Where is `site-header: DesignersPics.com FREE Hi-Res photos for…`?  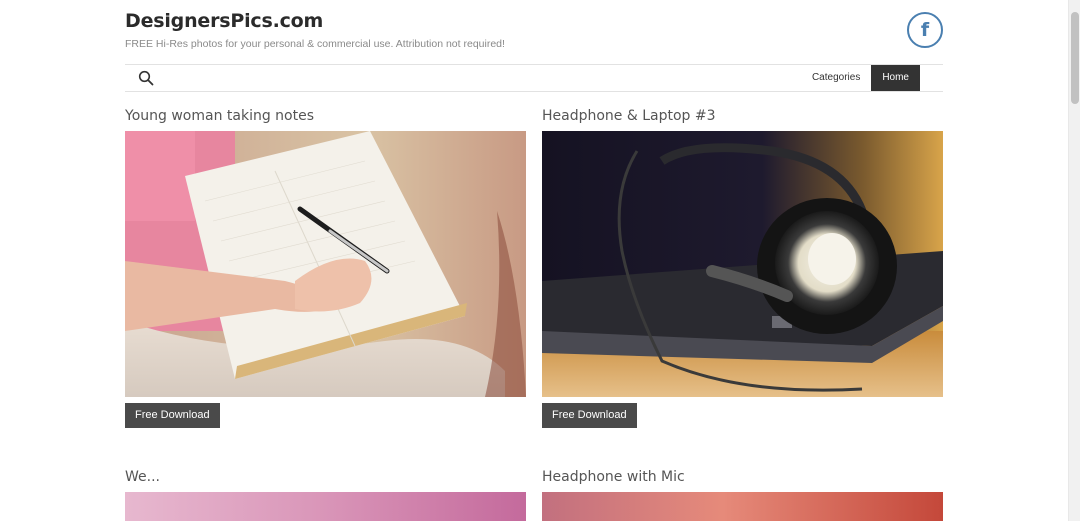
site-header: DesignersPics.com FREE Hi-Res photos for… is located at coordinates (534, 32).